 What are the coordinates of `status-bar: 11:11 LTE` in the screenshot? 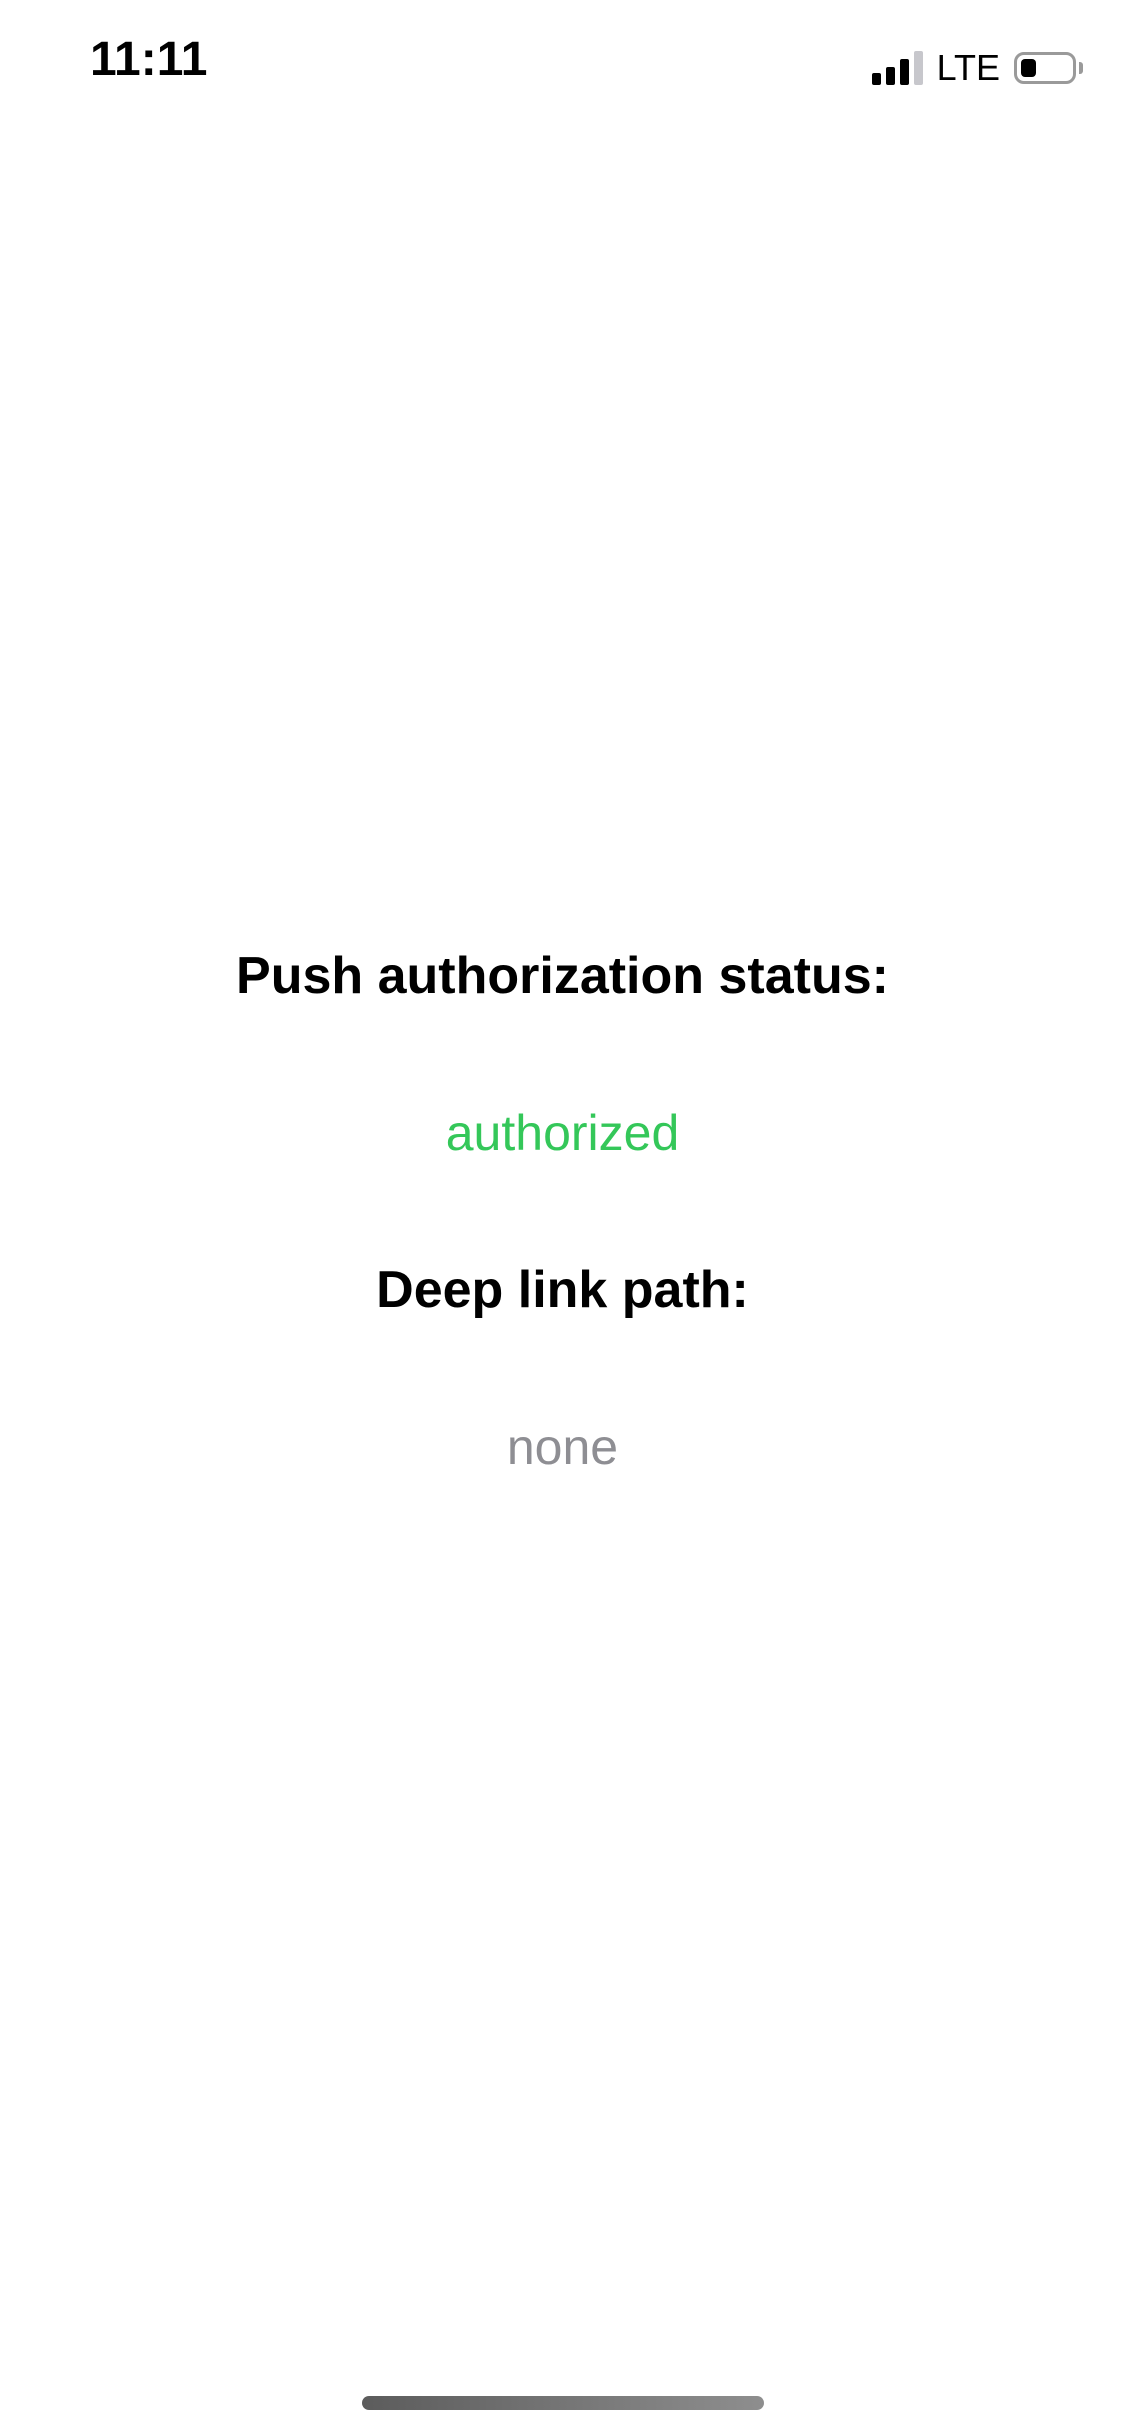 It's located at (562, 66).